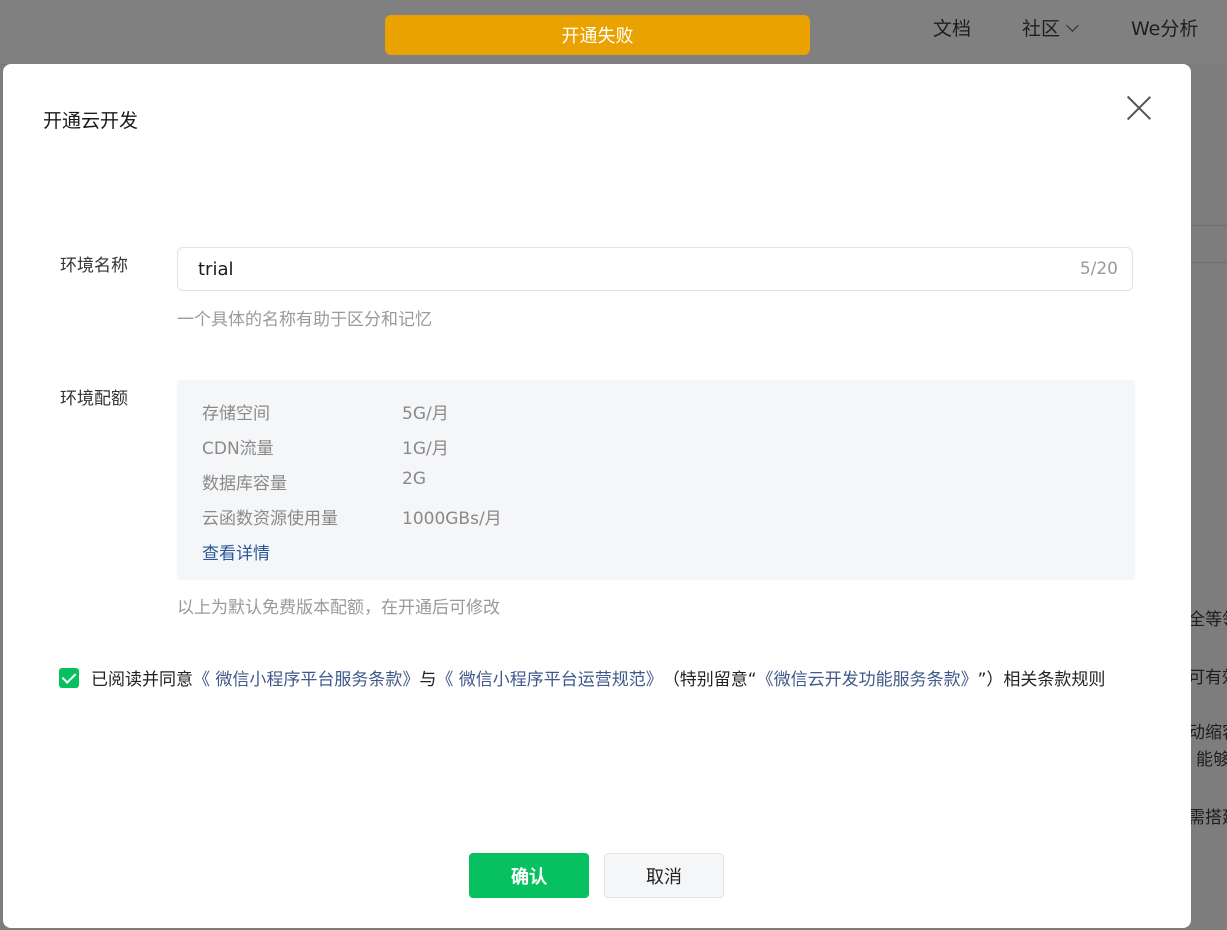 The image size is (1227, 930). Describe the element at coordinates (69, 677) in the screenshot. I see `agree-checkbox` at that location.